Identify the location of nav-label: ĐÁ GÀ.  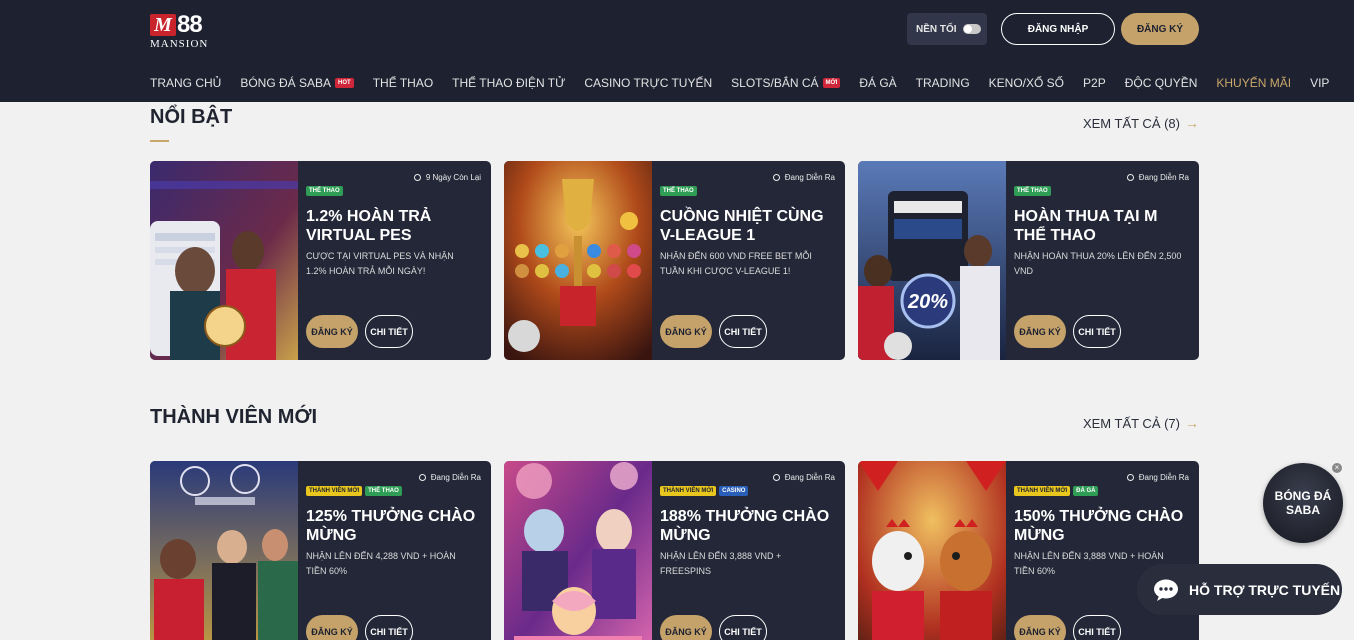
(878, 83).